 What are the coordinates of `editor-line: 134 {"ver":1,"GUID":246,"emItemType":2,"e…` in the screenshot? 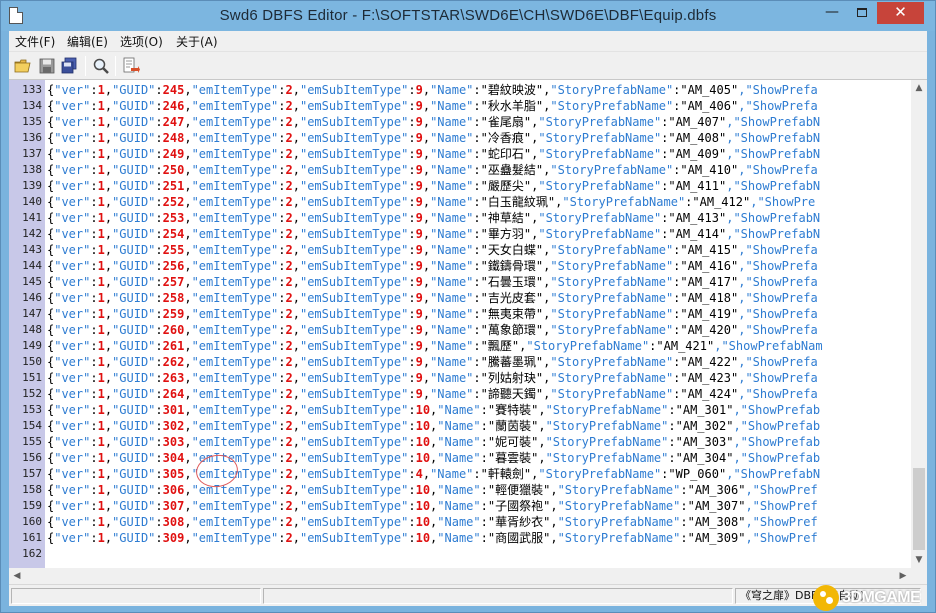 It's located at (460, 106).